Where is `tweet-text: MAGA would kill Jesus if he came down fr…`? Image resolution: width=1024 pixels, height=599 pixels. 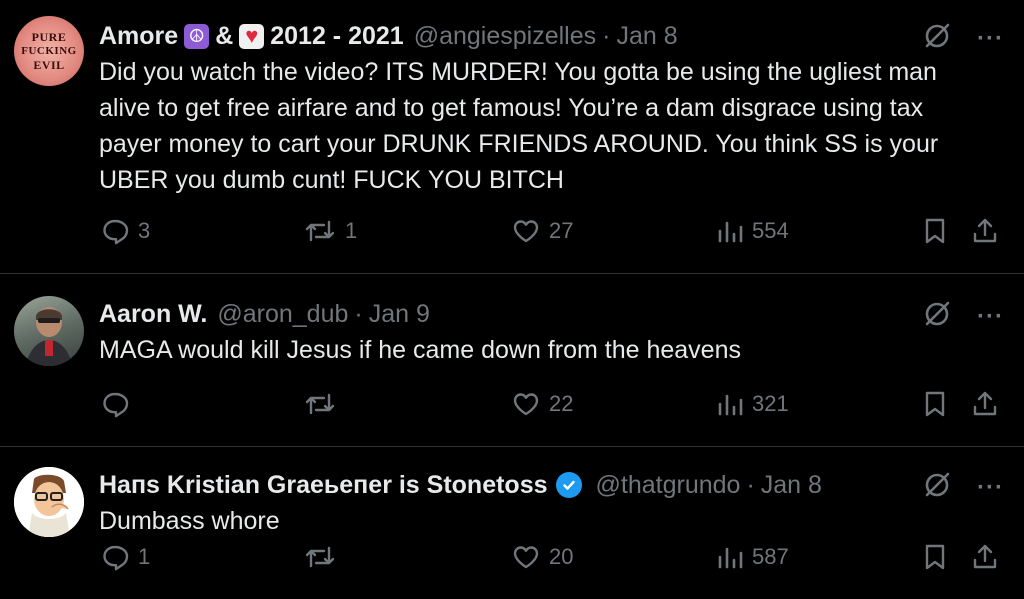
tweet-text: MAGA would kill Jesus if he came down fr… is located at coordinates (546, 350).